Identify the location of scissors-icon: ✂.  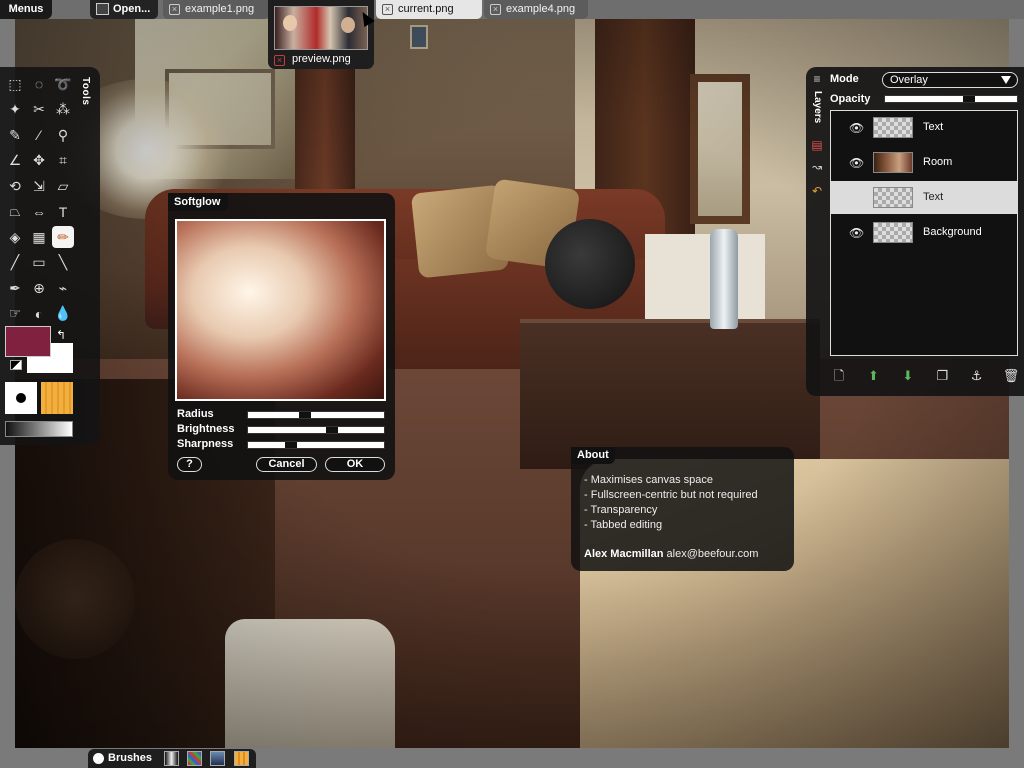
(39, 110).